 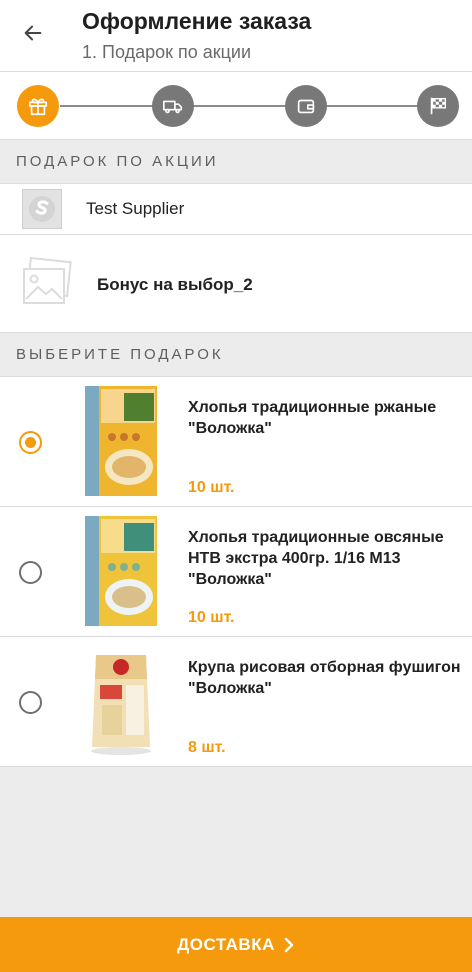 What do you see at coordinates (197, 21) in the screenshot?
I see `page-title: Оформление заказа` at bounding box center [197, 21].